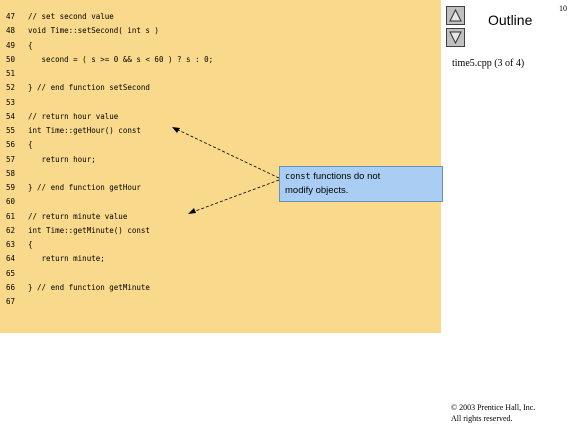 The width and height of the screenshot is (575, 431). Describe the element at coordinates (298, 177) in the screenshot. I see `callout-keyword: const` at that location.